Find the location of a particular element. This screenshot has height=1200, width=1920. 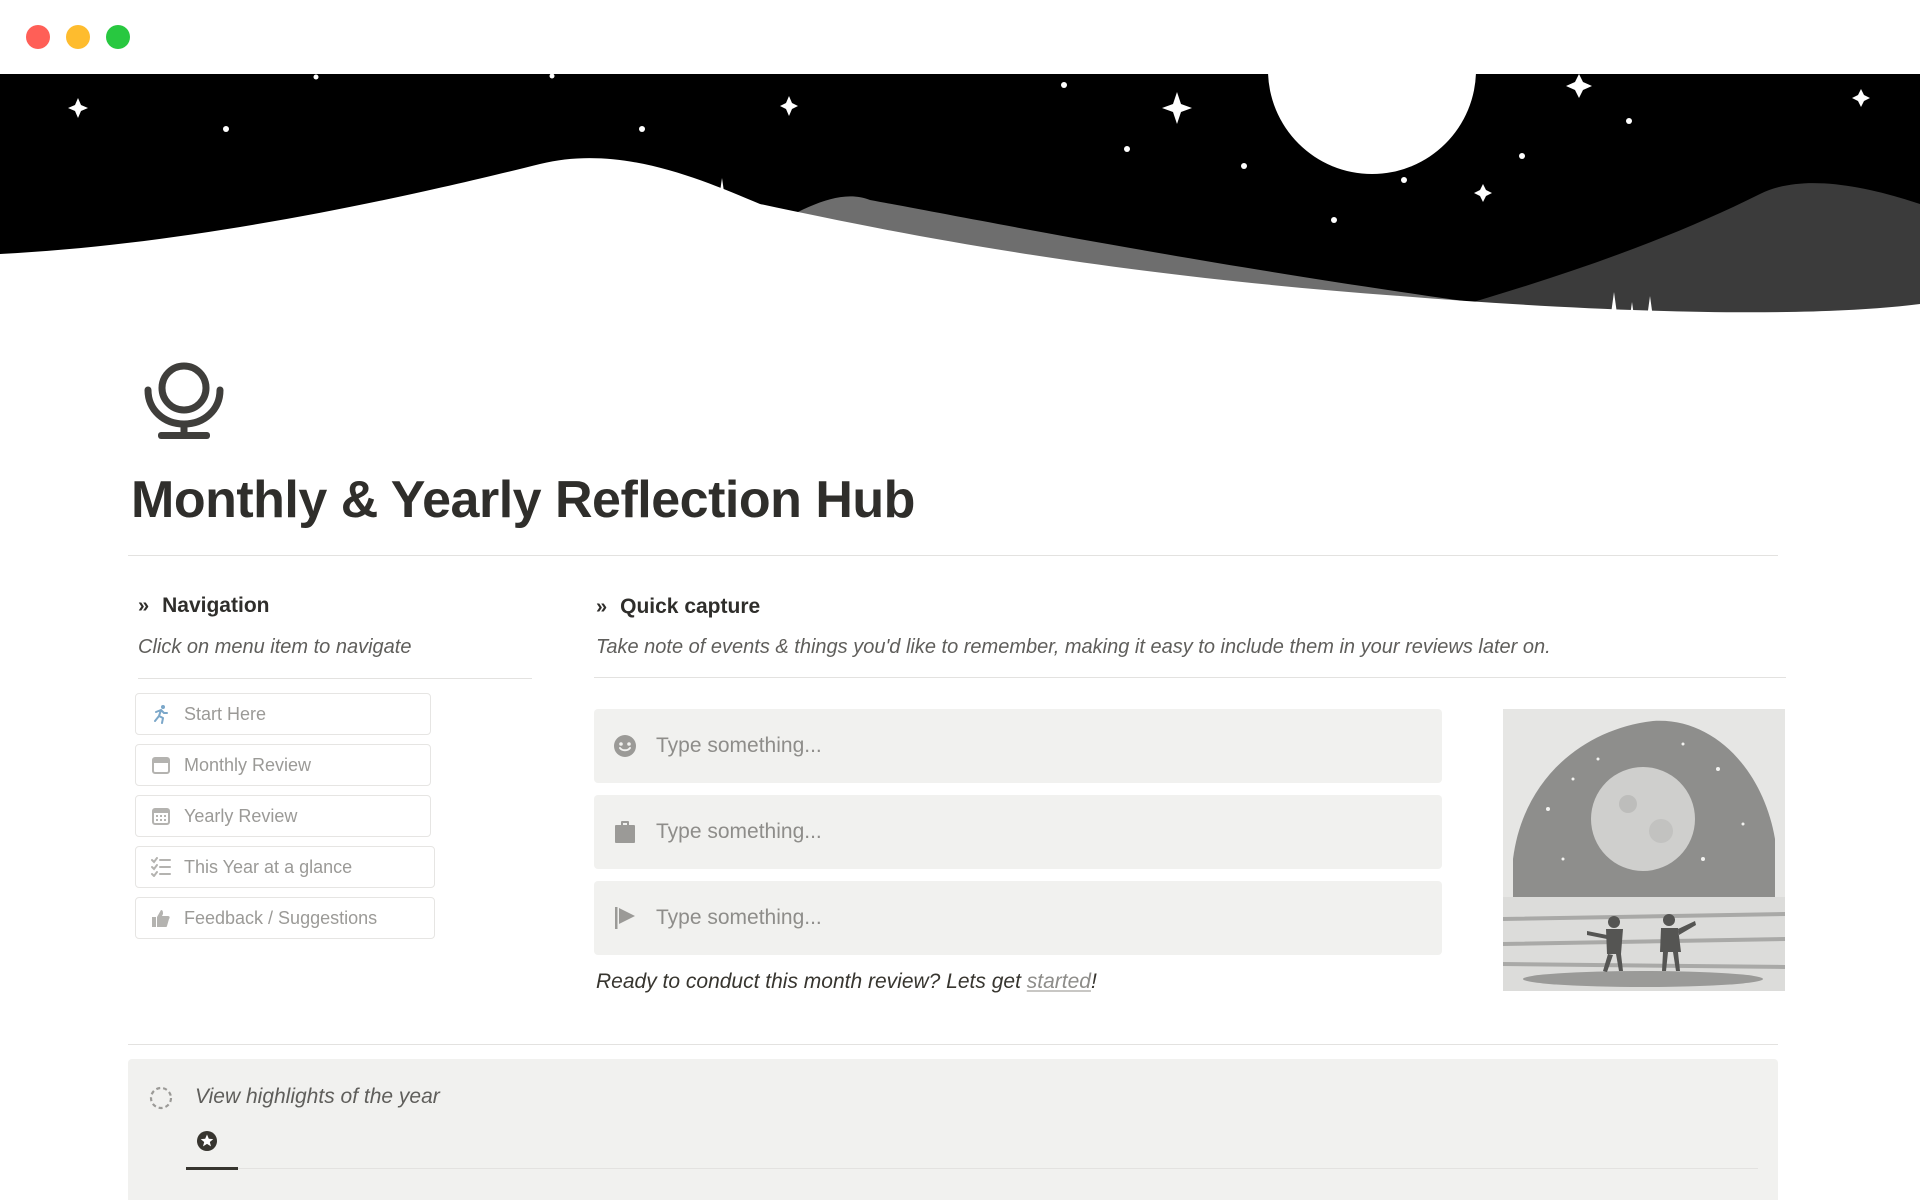

navigation-heading-label: Navigation is located at coordinates (216, 605).